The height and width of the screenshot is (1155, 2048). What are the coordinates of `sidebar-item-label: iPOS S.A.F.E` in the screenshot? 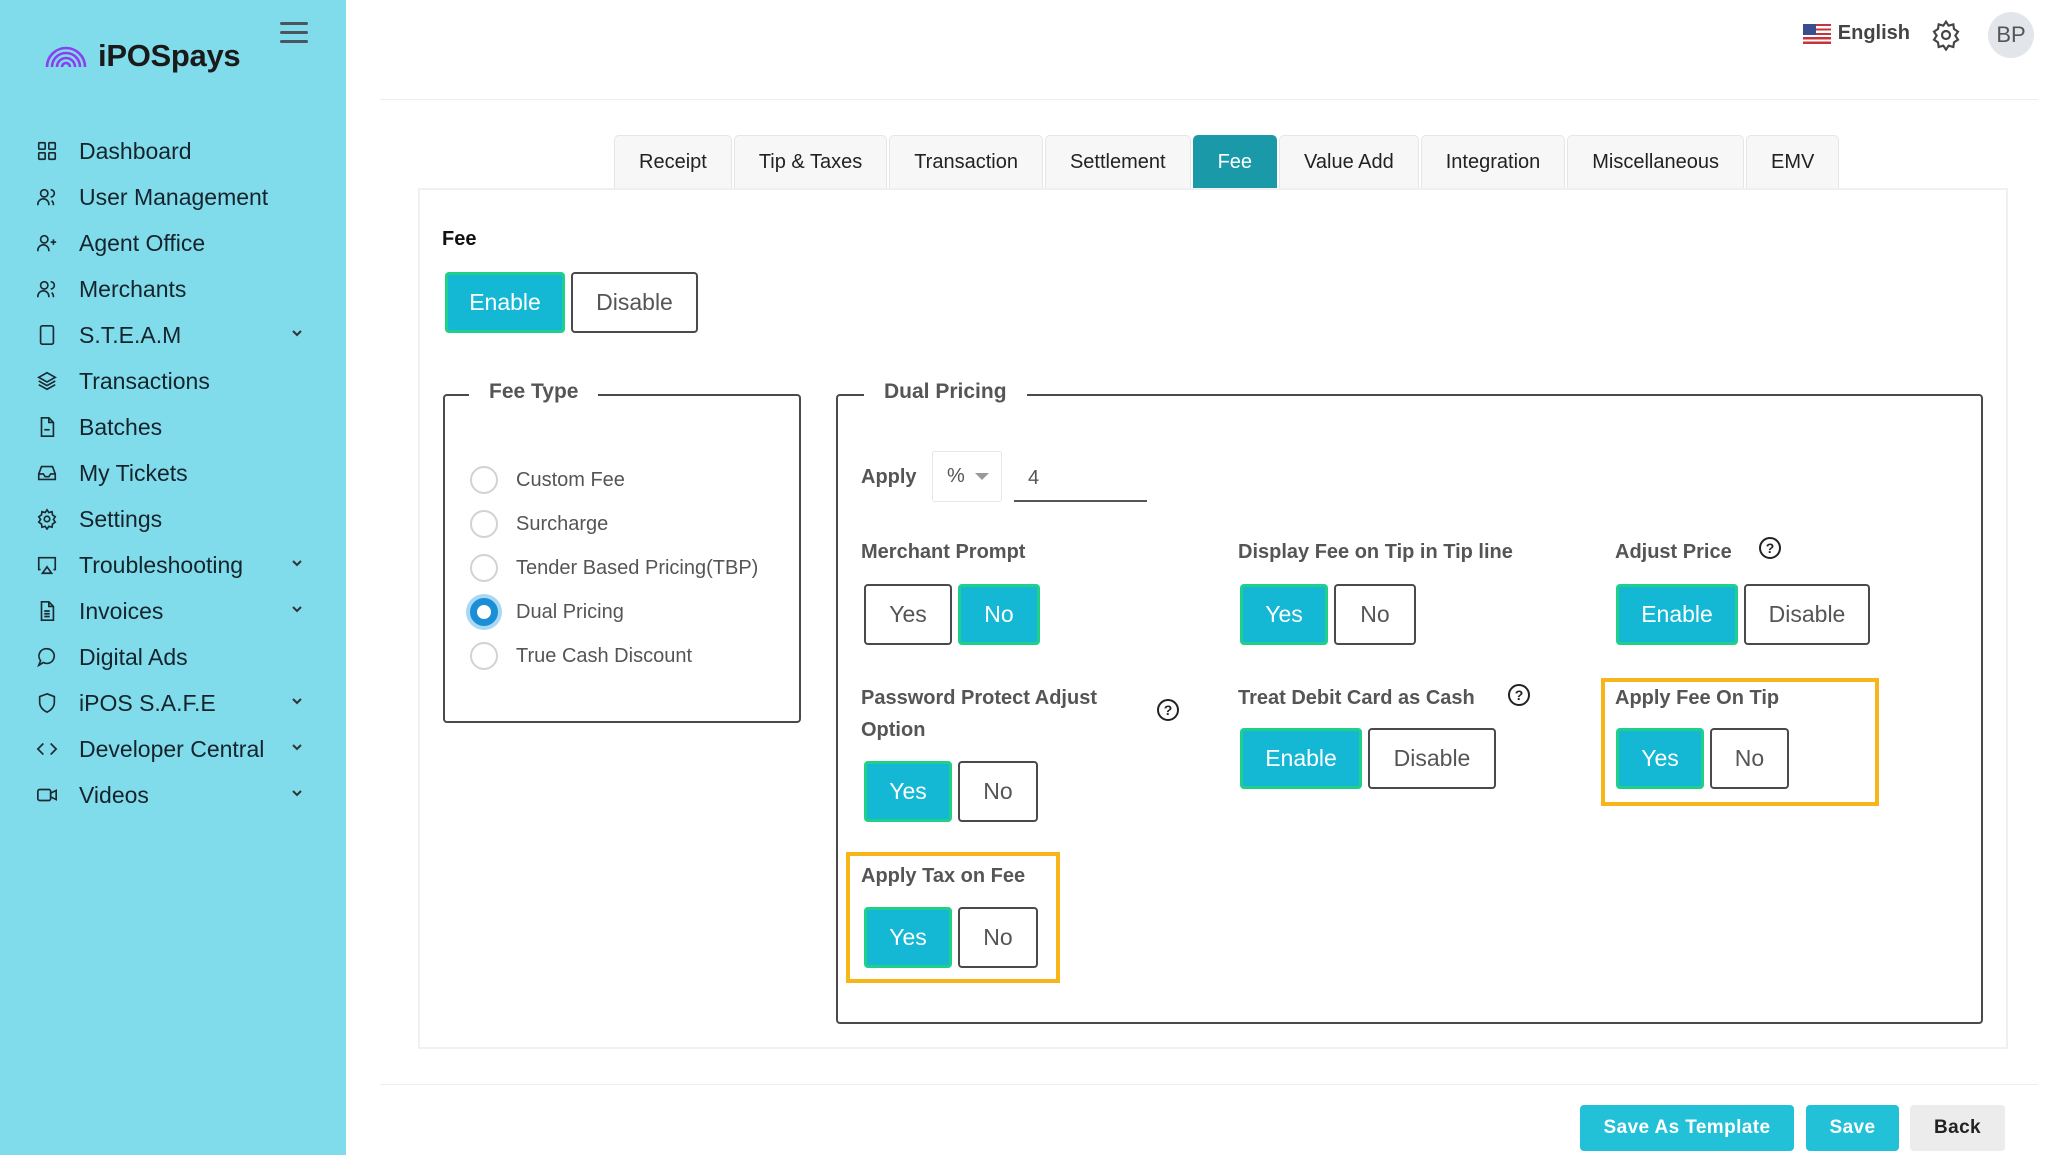 It's located at (147, 702).